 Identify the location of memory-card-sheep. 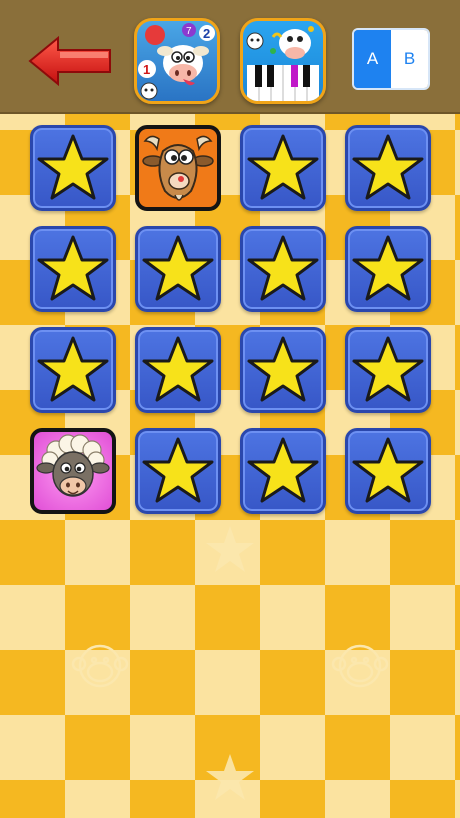
(73, 471).